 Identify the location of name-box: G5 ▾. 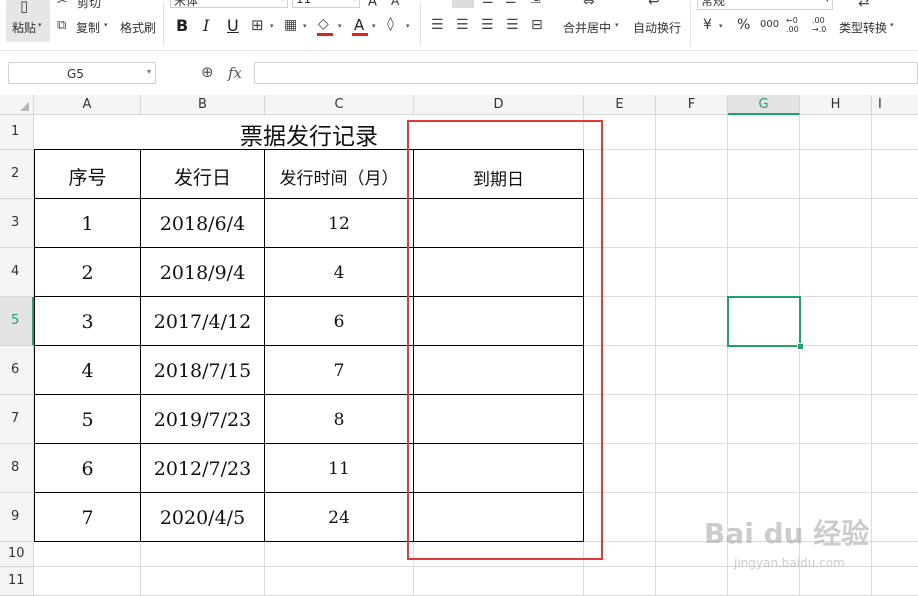
(82, 73).